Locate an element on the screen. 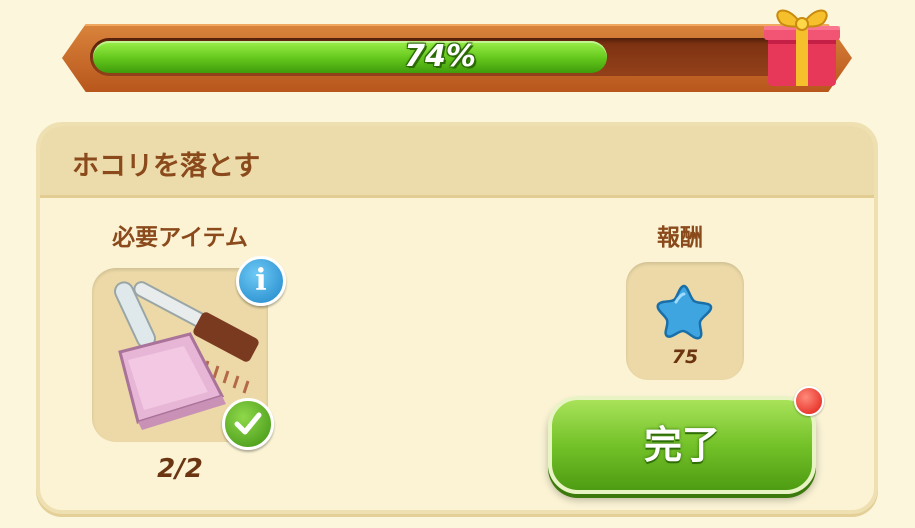  blue-star-icon is located at coordinates (684, 312).